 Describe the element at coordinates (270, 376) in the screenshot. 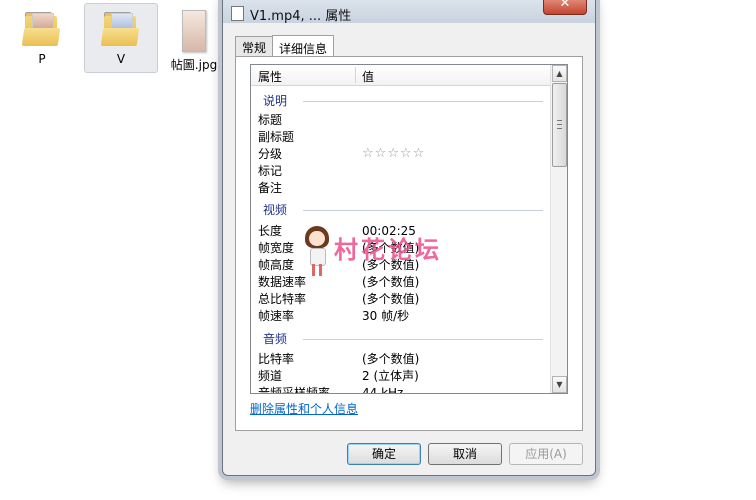

I see `property-name: 频道` at that location.